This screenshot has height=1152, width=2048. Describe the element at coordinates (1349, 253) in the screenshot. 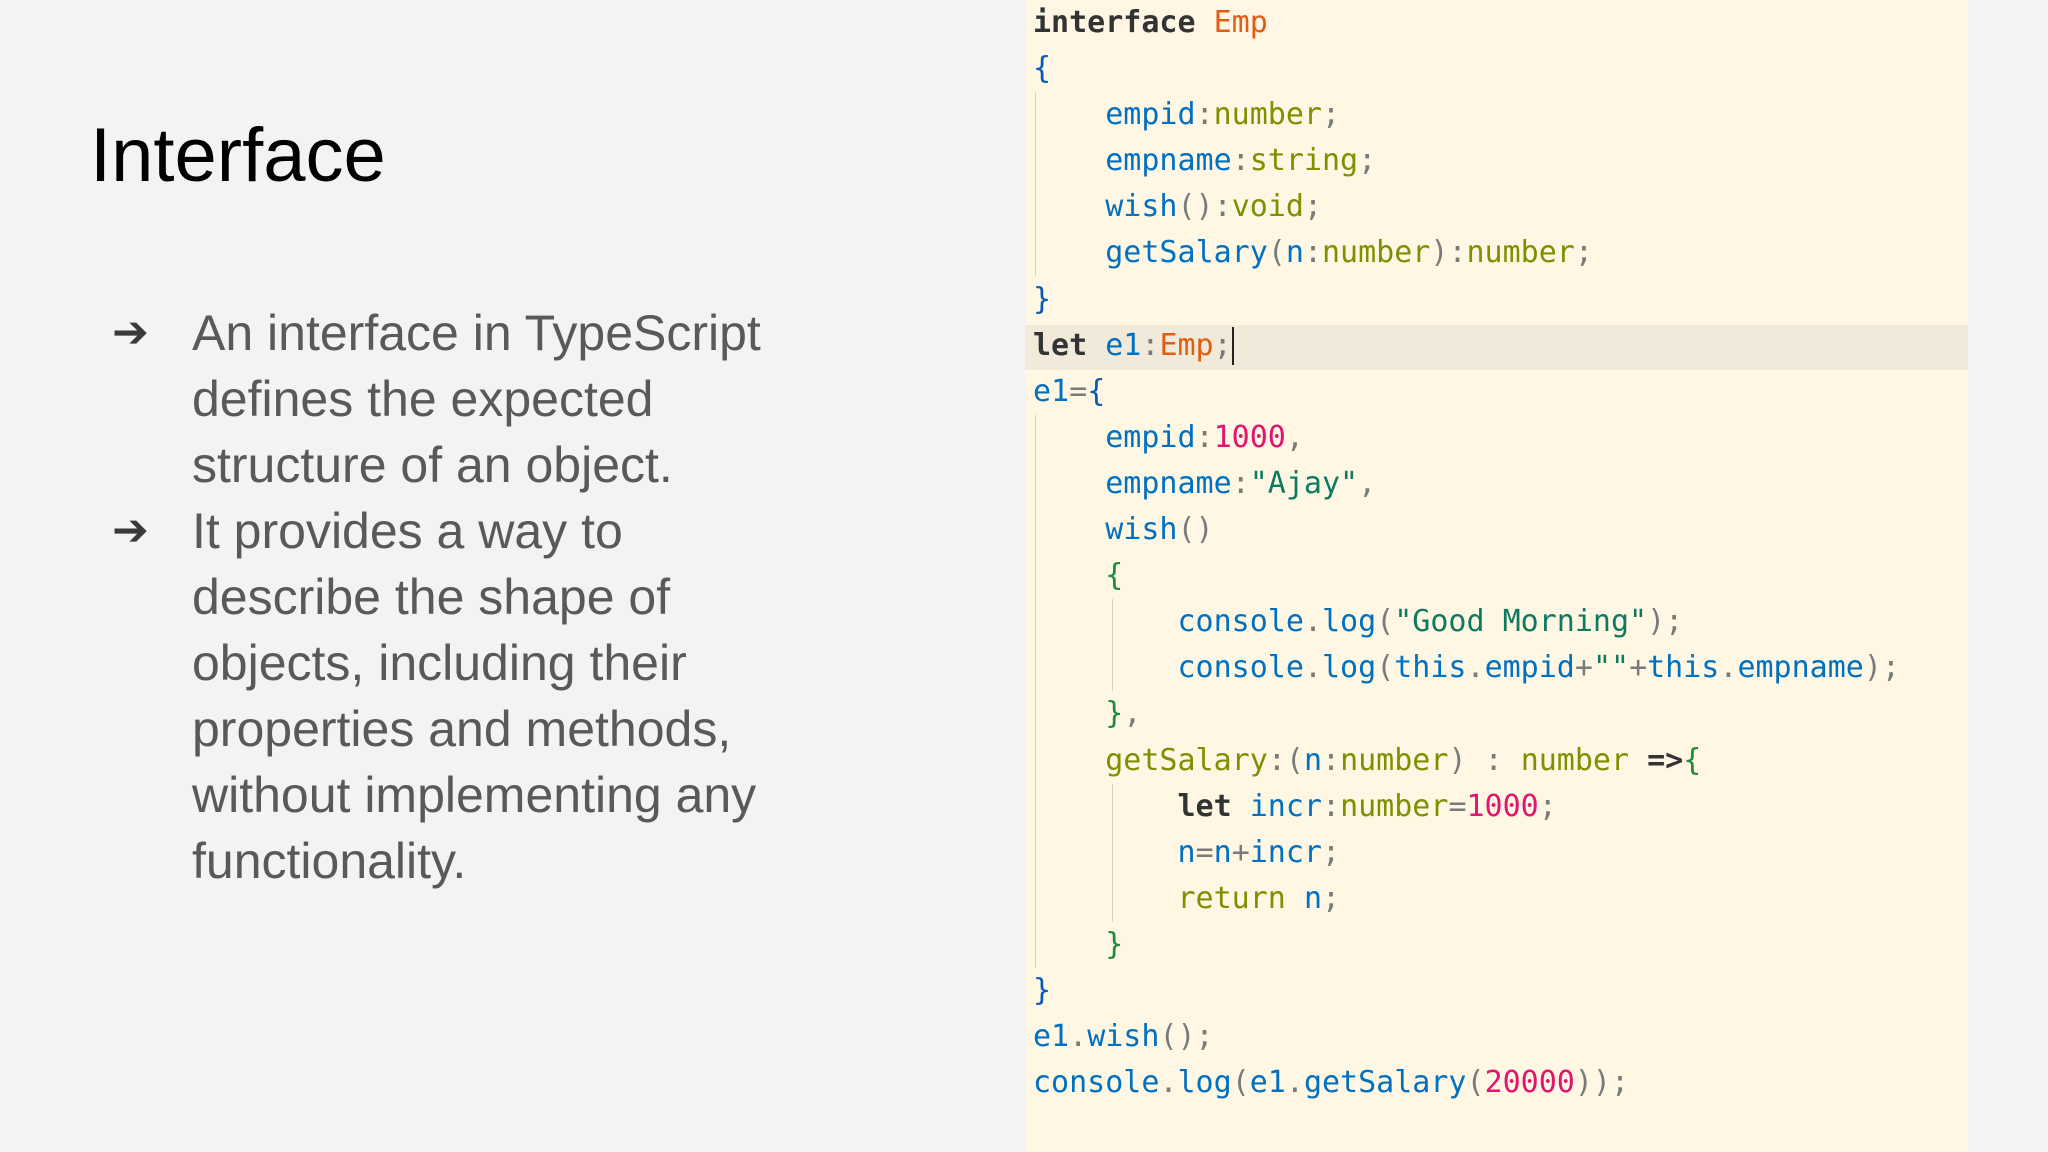

I see `code-line: getSalary(n:number):number;` at that location.